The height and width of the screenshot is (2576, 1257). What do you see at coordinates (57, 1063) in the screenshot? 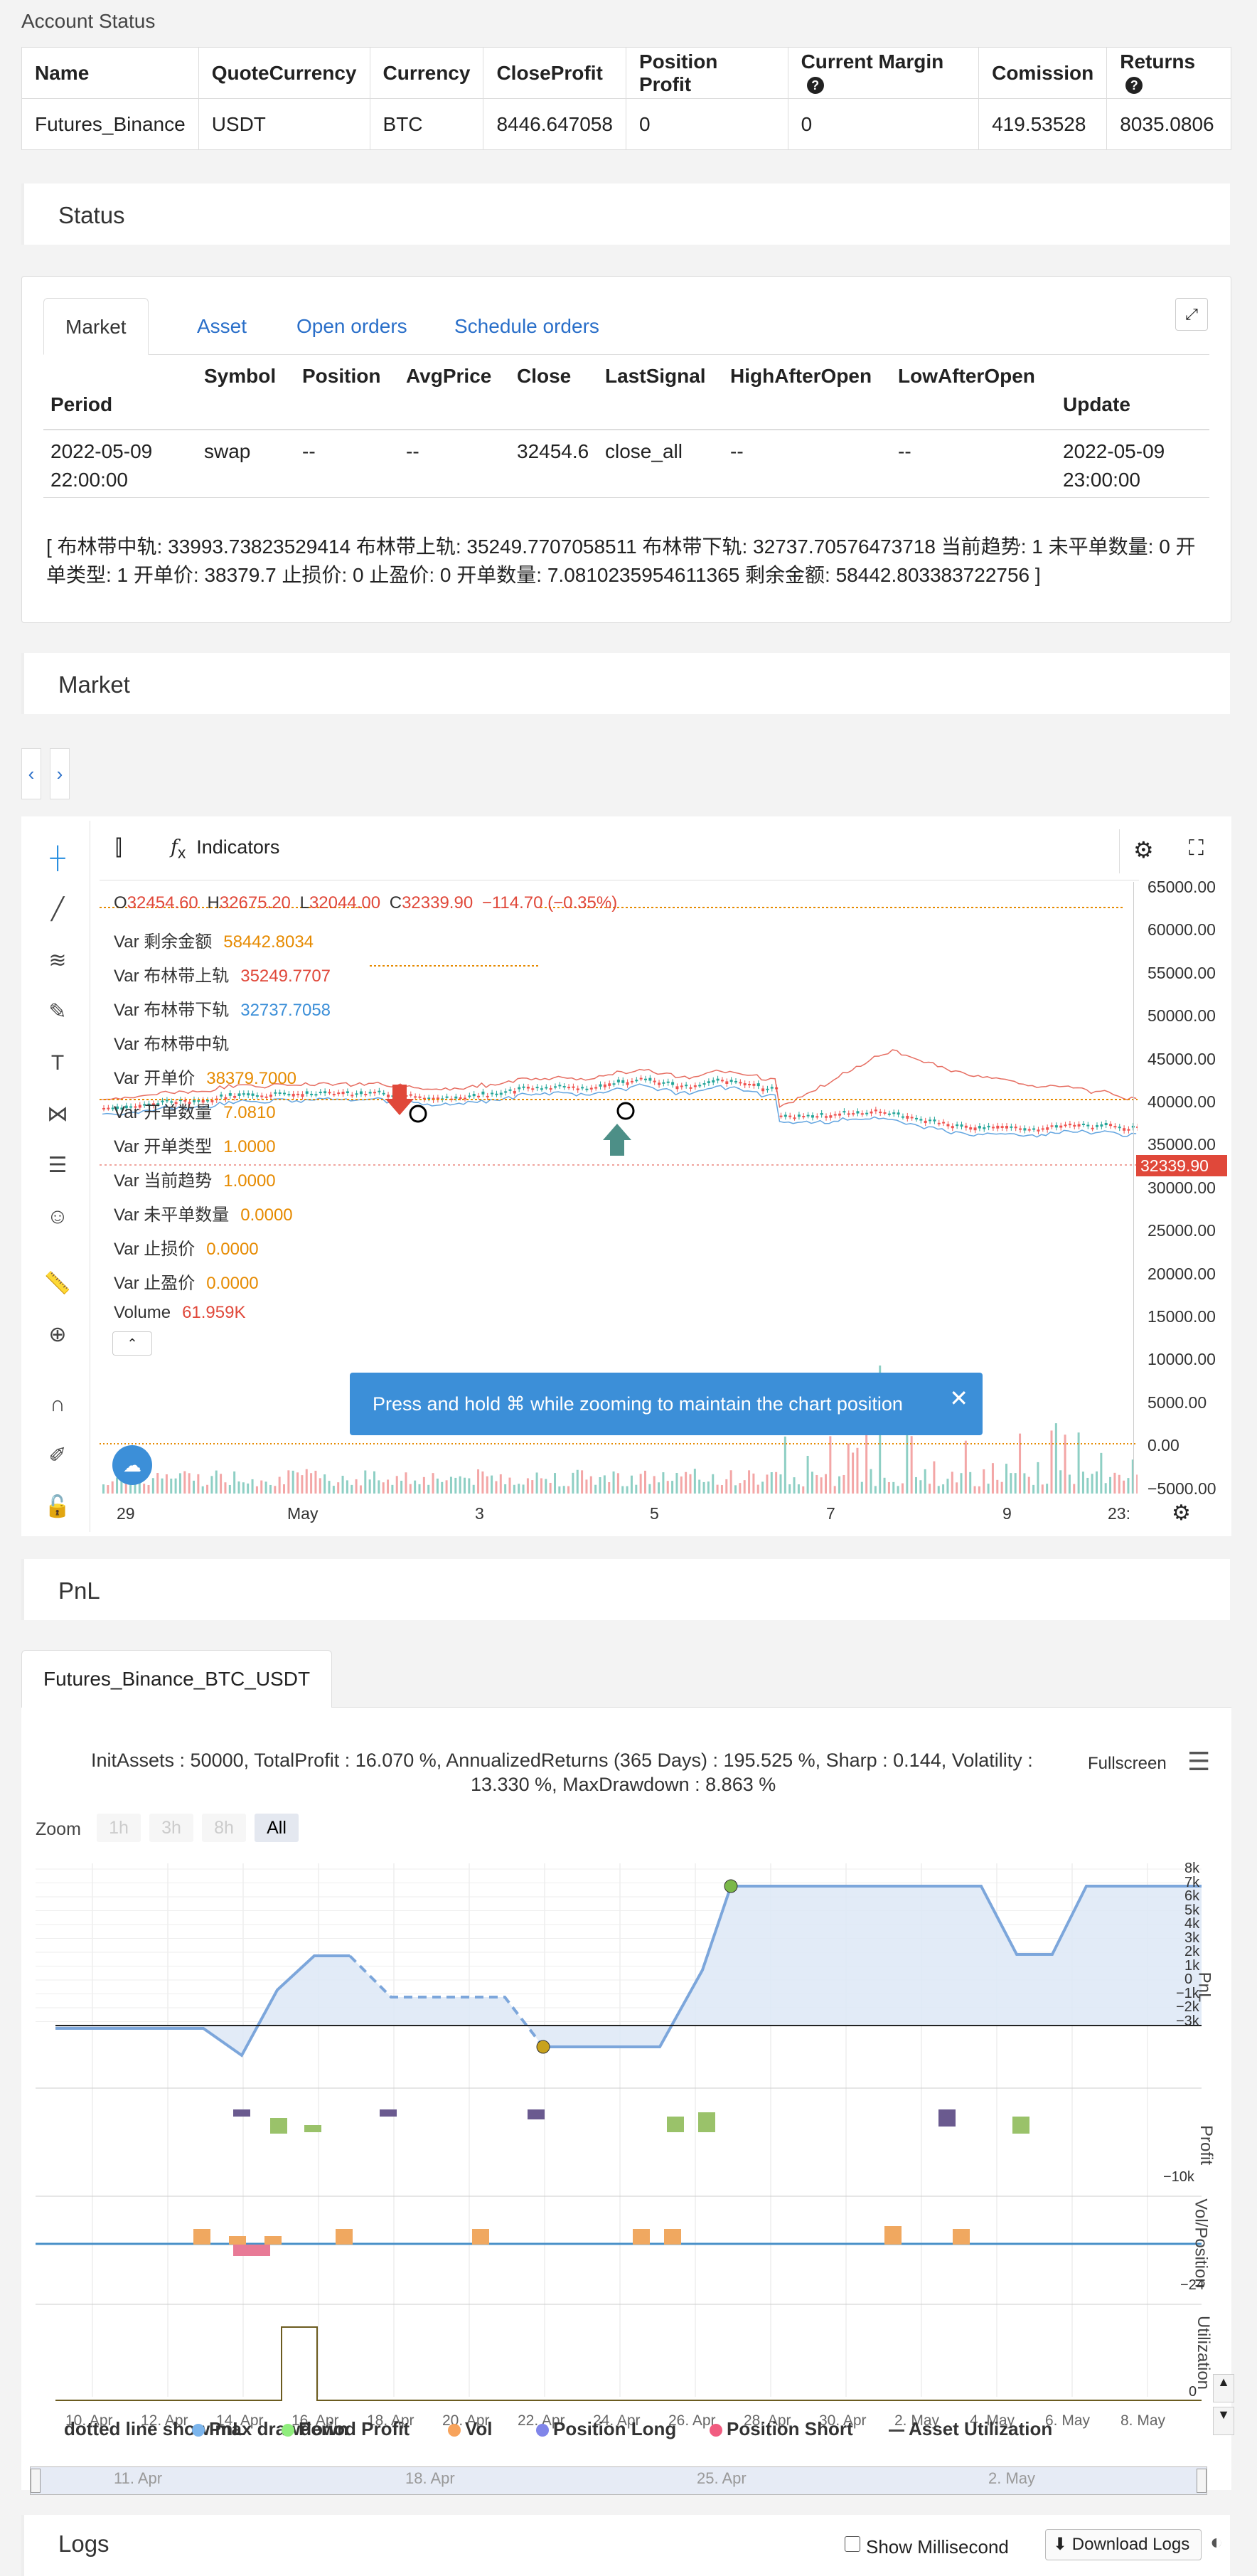
I see `text-tool-icon: T` at bounding box center [57, 1063].